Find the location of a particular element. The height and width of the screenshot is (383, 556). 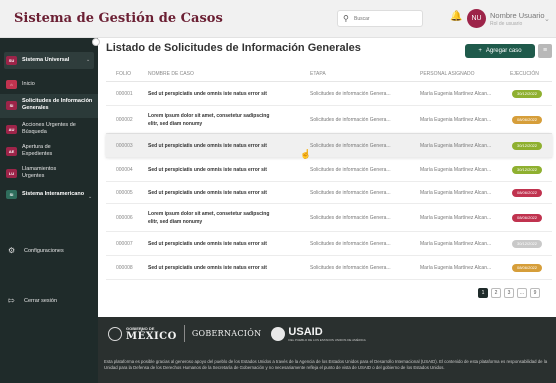

search-icon: ⚲ is located at coordinates (346, 18).